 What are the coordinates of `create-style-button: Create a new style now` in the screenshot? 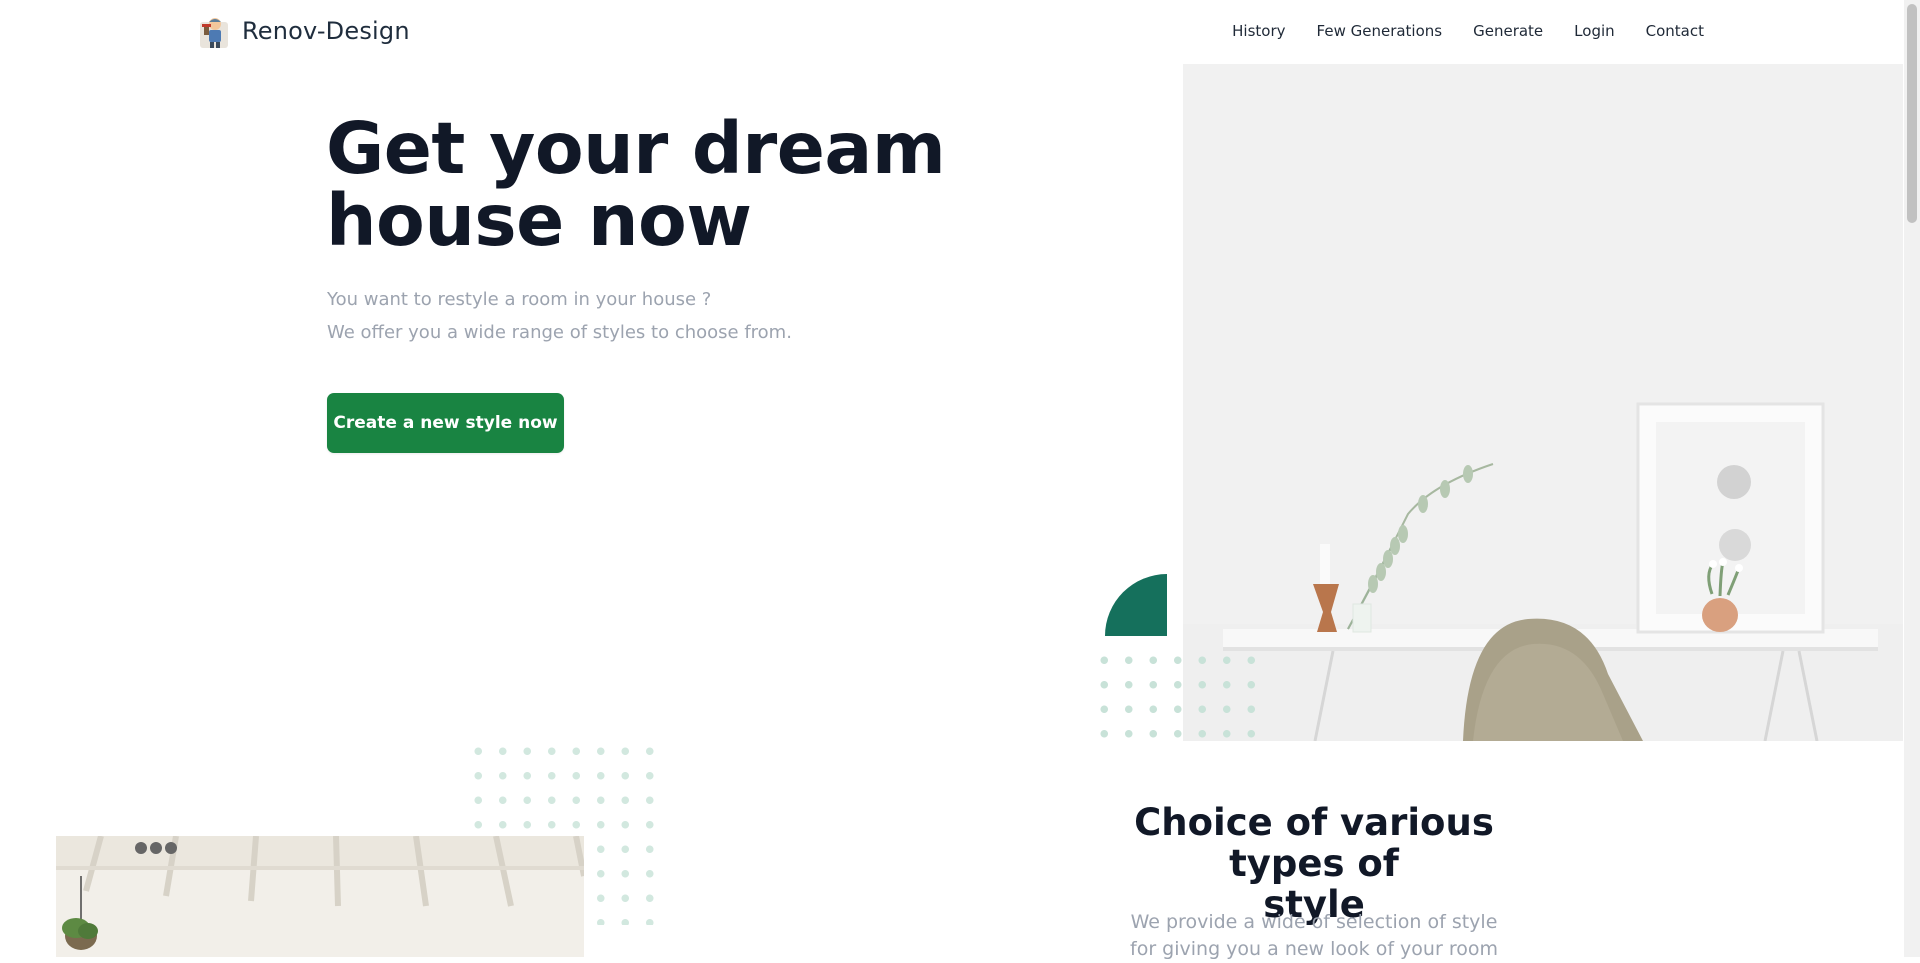 It's located at (445, 423).